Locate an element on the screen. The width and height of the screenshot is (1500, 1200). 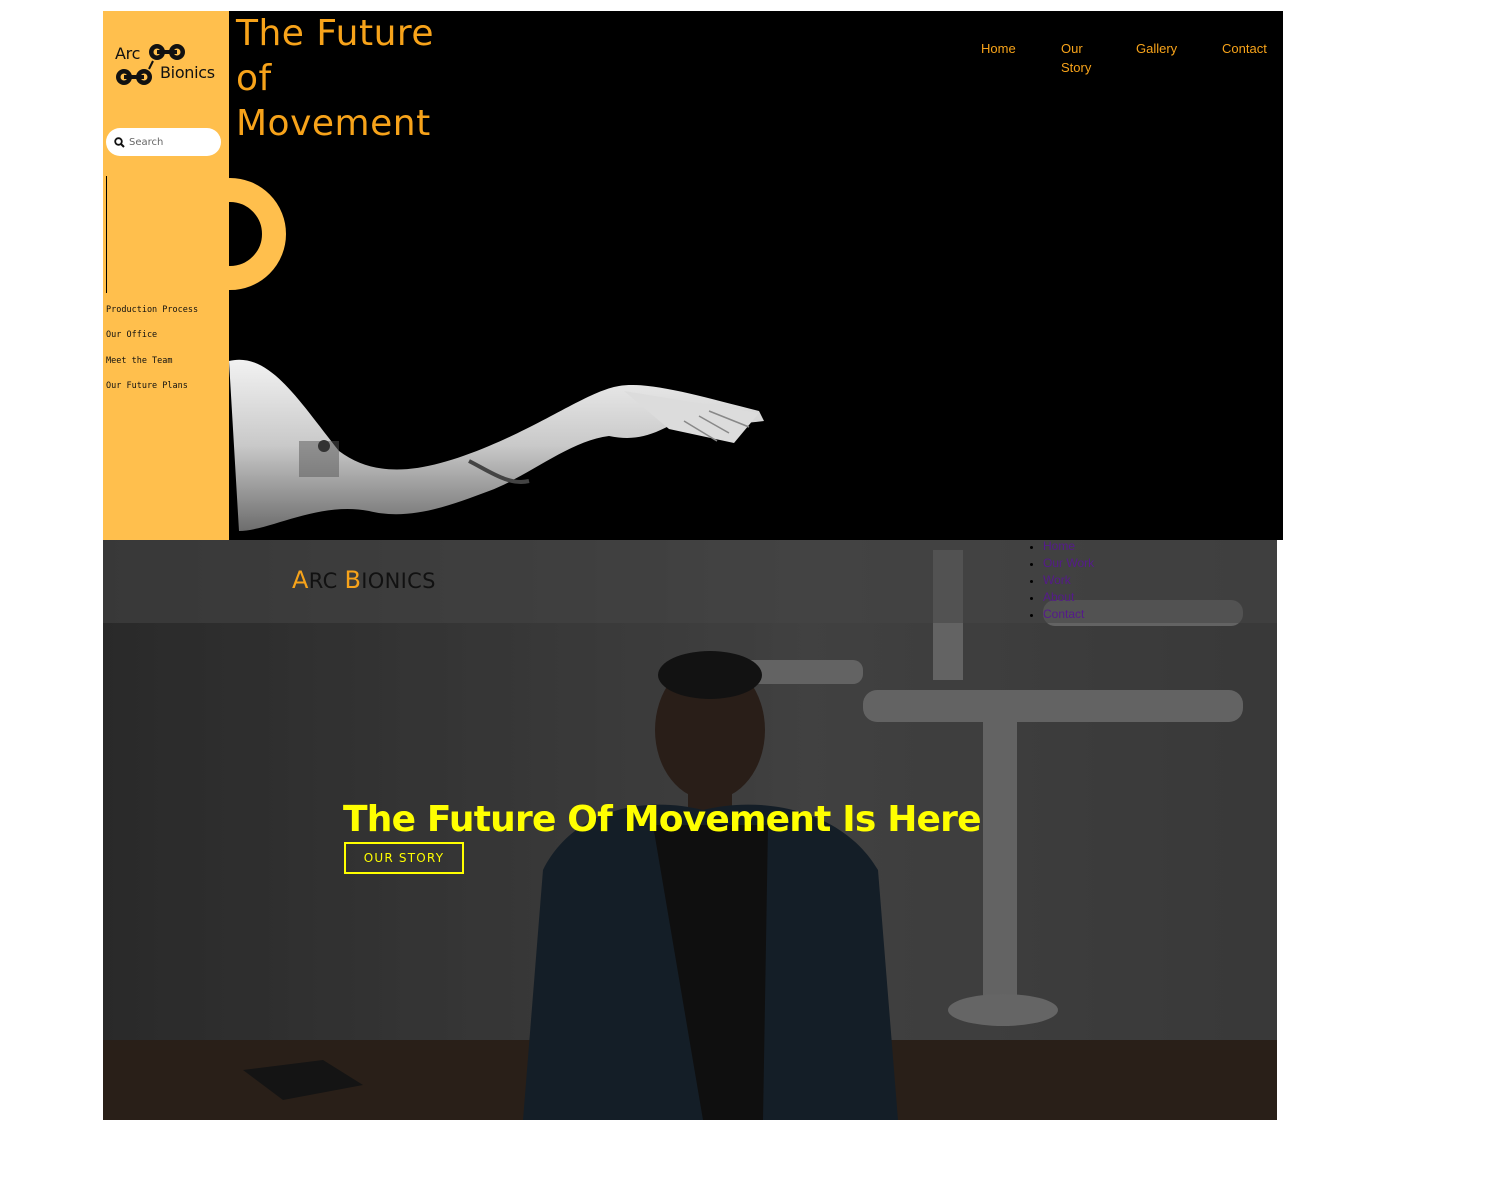
bionic-arm-image is located at coordinates (496, 445).